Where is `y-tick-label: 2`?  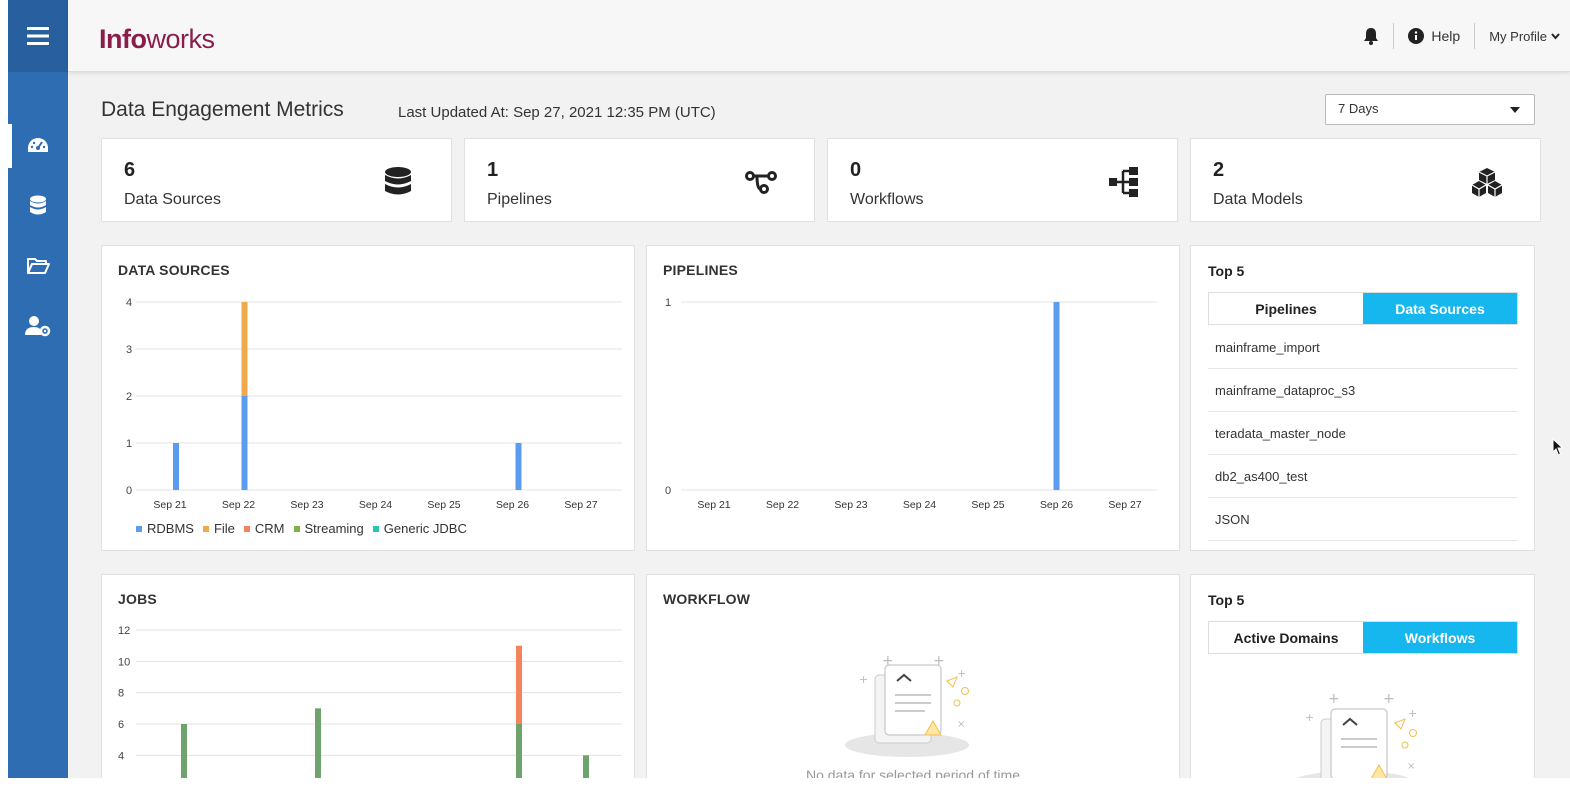
y-tick-label: 2 is located at coordinates (129, 397).